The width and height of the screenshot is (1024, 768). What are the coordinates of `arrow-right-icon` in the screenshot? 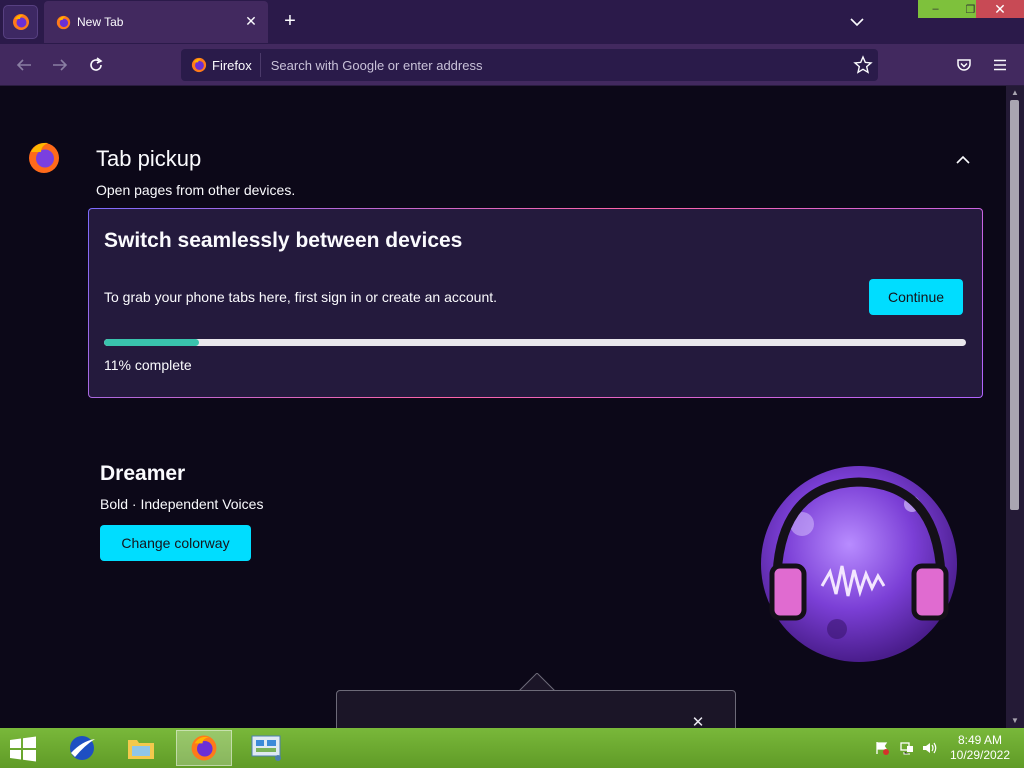 It's located at (60, 65).